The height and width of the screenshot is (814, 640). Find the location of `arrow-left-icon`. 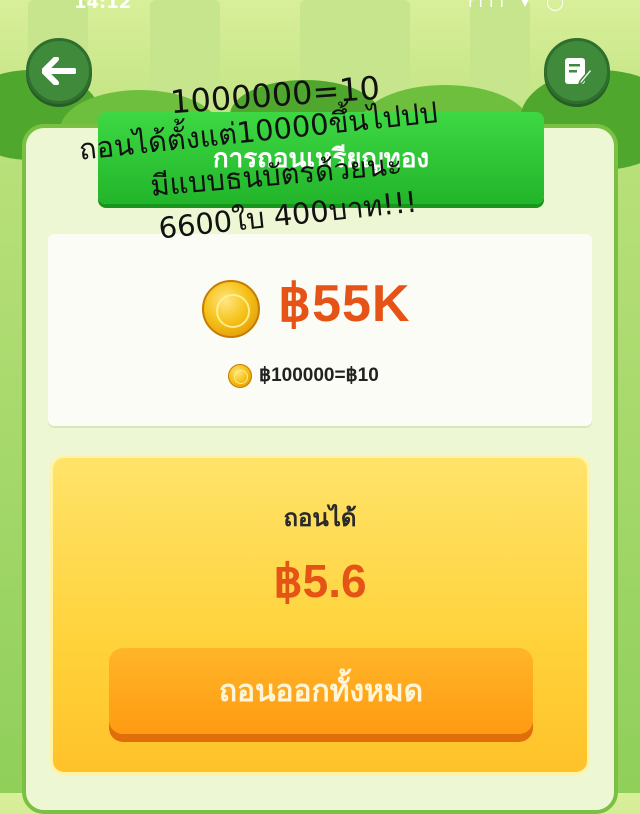

arrow-left-icon is located at coordinates (59, 71).